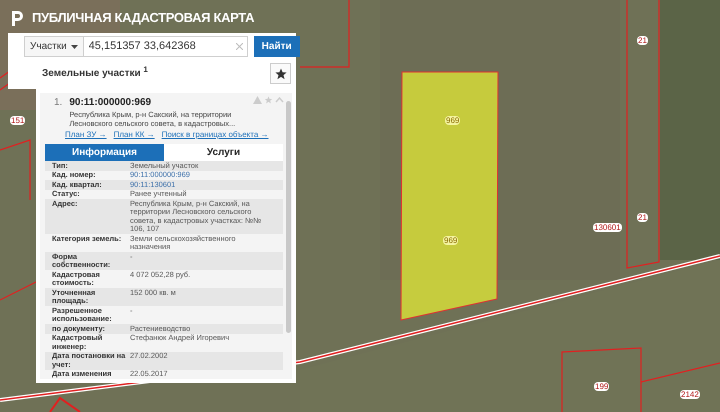 The height and width of the screenshot is (412, 720). Describe the element at coordinates (58, 103) in the screenshot. I see `result-number: 1.` at that location.